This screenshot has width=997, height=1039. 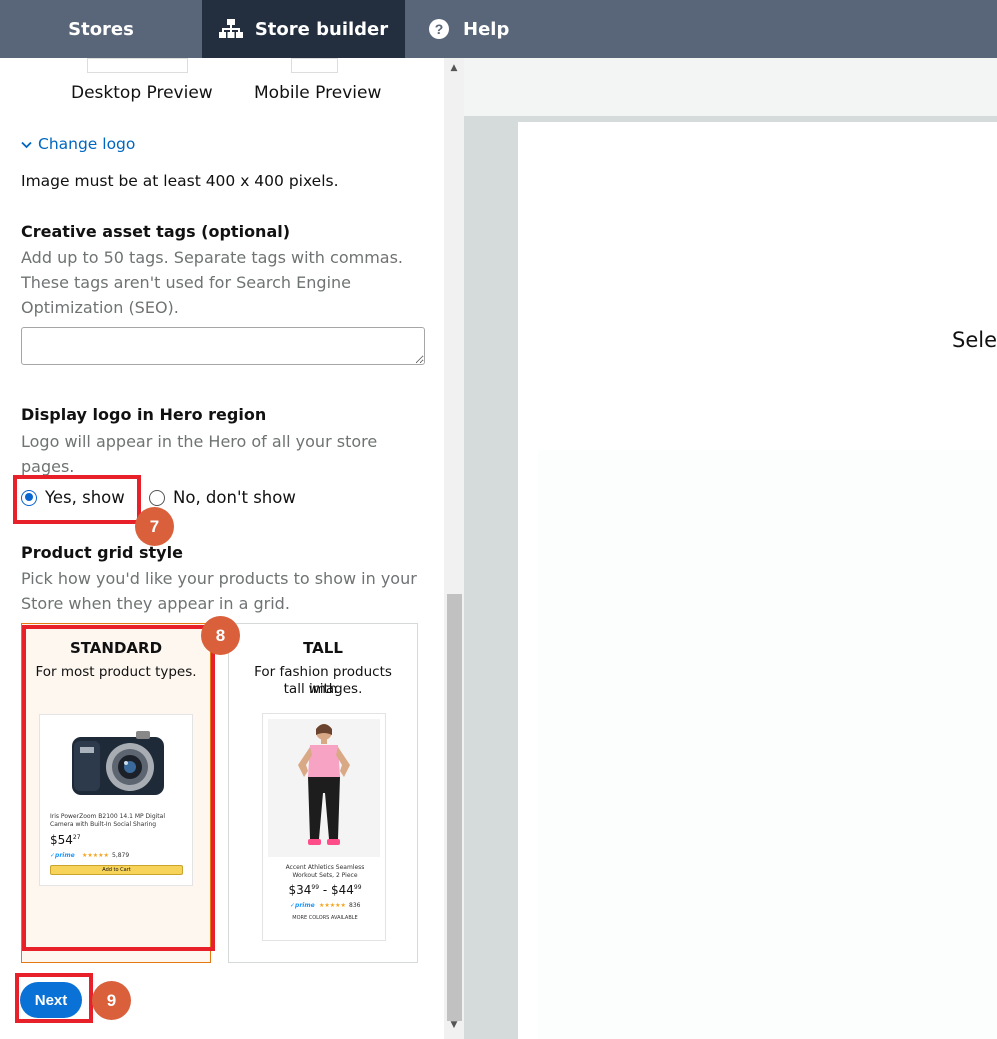 I want to click on radio-no-show: No, don't show, so click(x=222, y=497).